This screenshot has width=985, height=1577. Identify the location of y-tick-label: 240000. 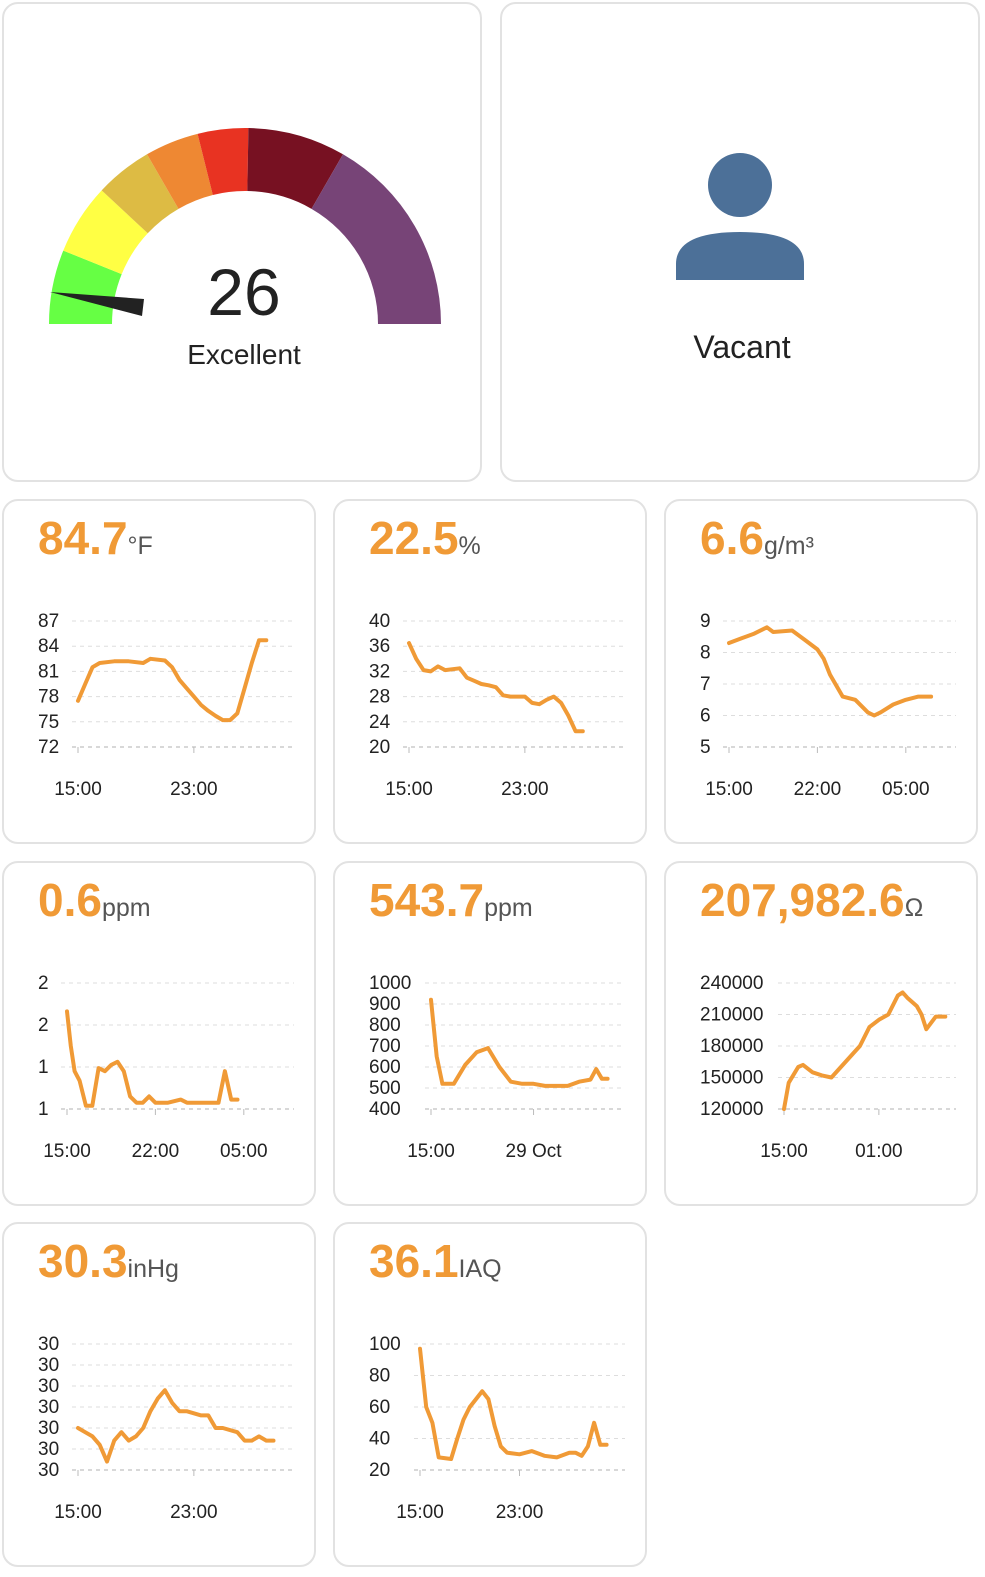
(731, 983).